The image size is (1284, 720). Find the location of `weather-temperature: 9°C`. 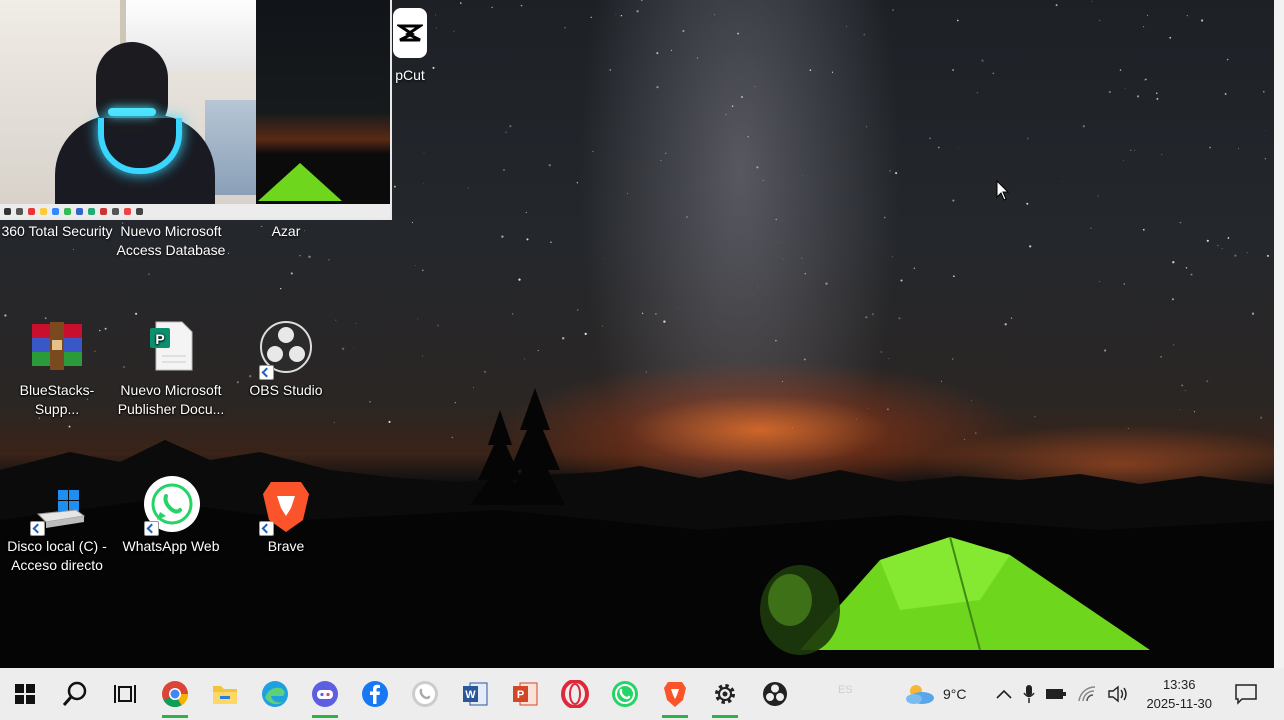

weather-temperature: 9°C is located at coordinates (955, 694).